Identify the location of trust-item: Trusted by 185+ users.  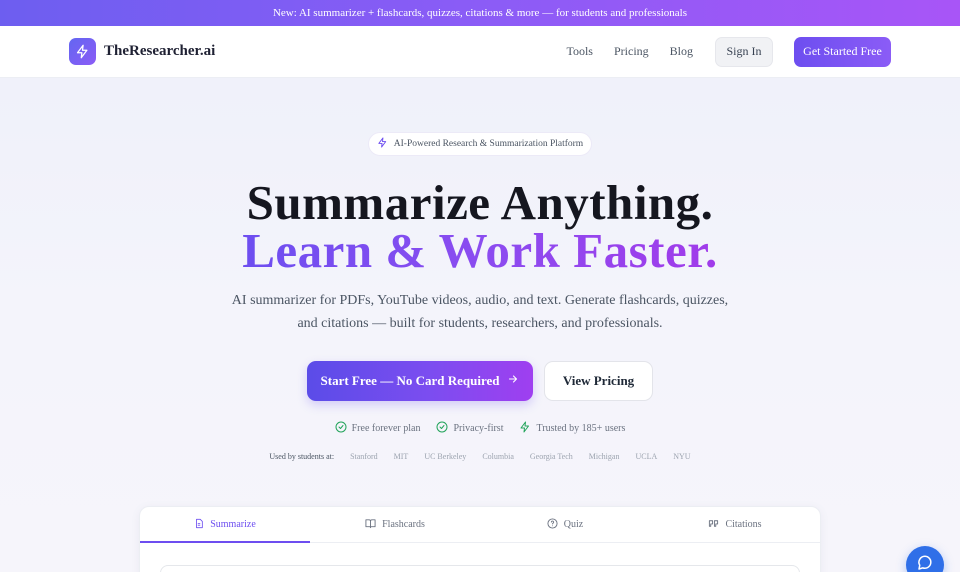
(572, 428).